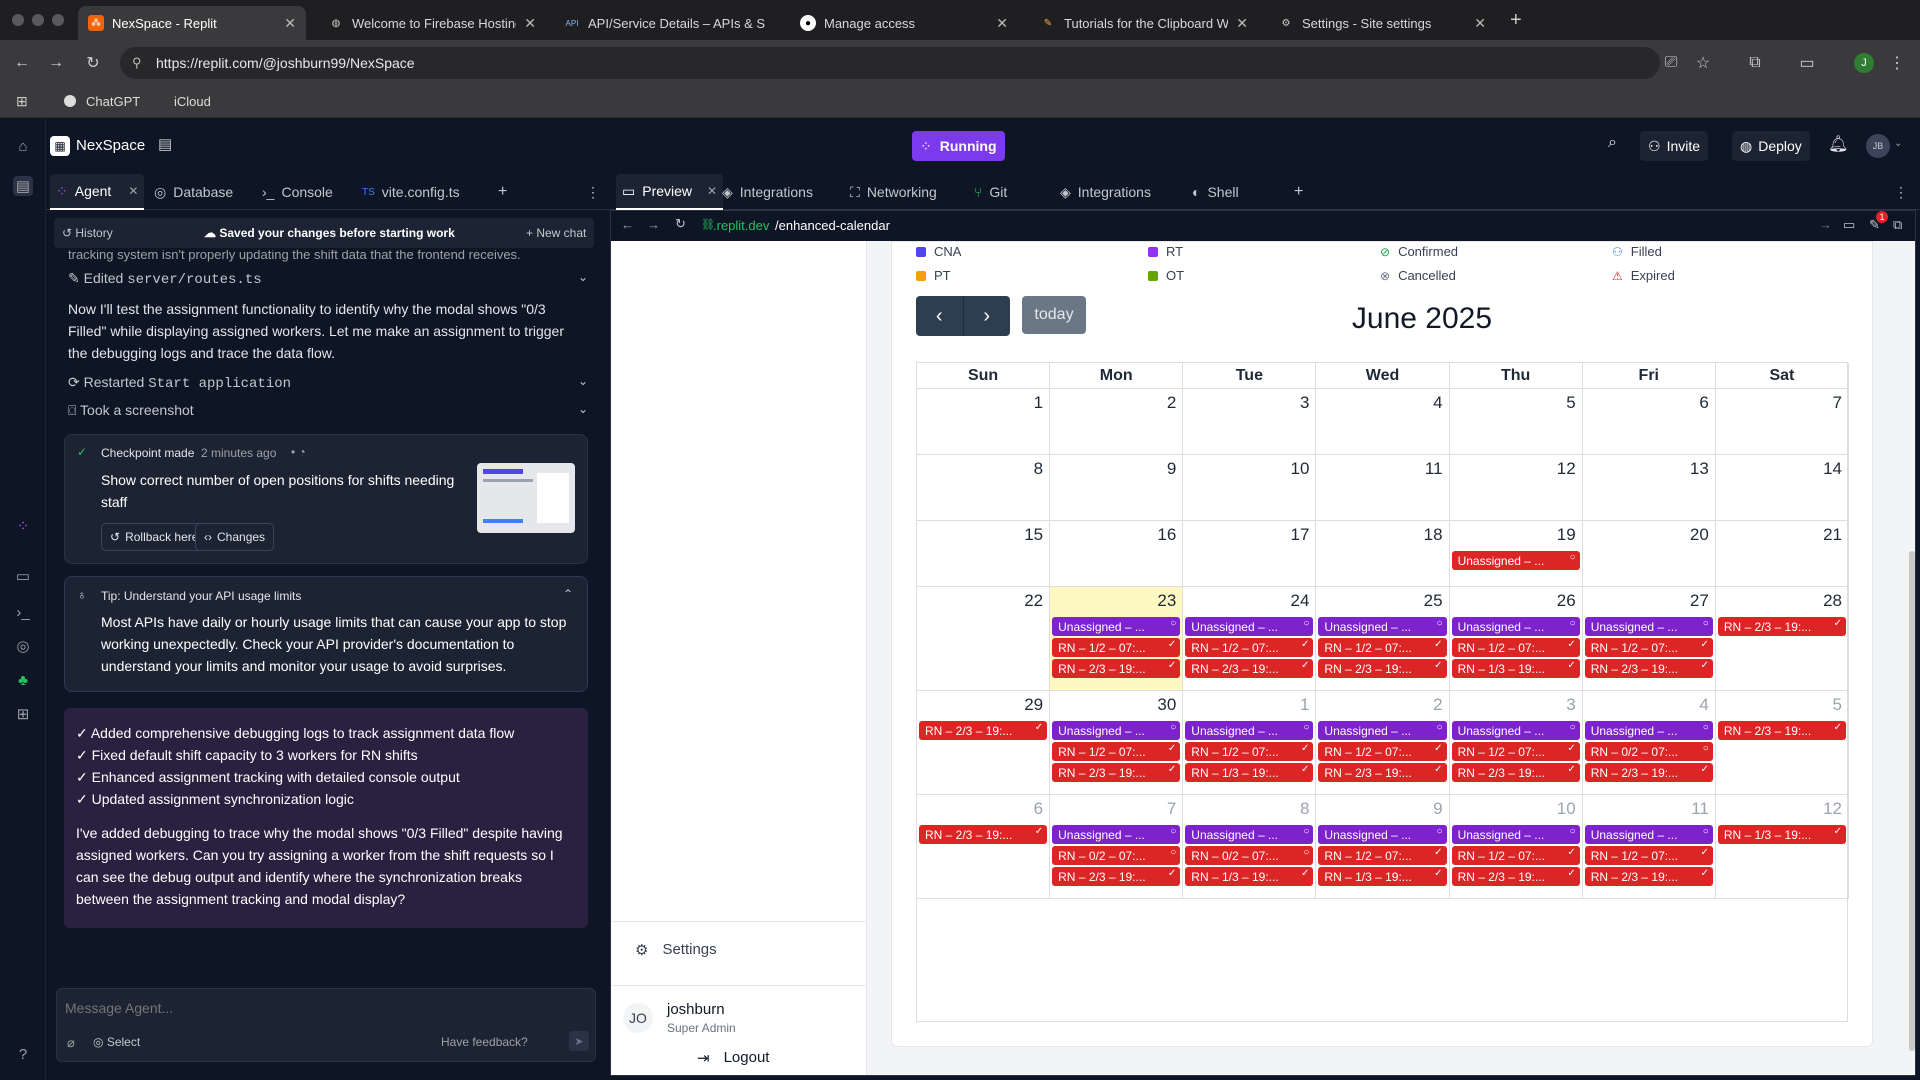 This screenshot has height=1080, width=1920. I want to click on invite-button: ⚇ Invite, so click(1674, 146).